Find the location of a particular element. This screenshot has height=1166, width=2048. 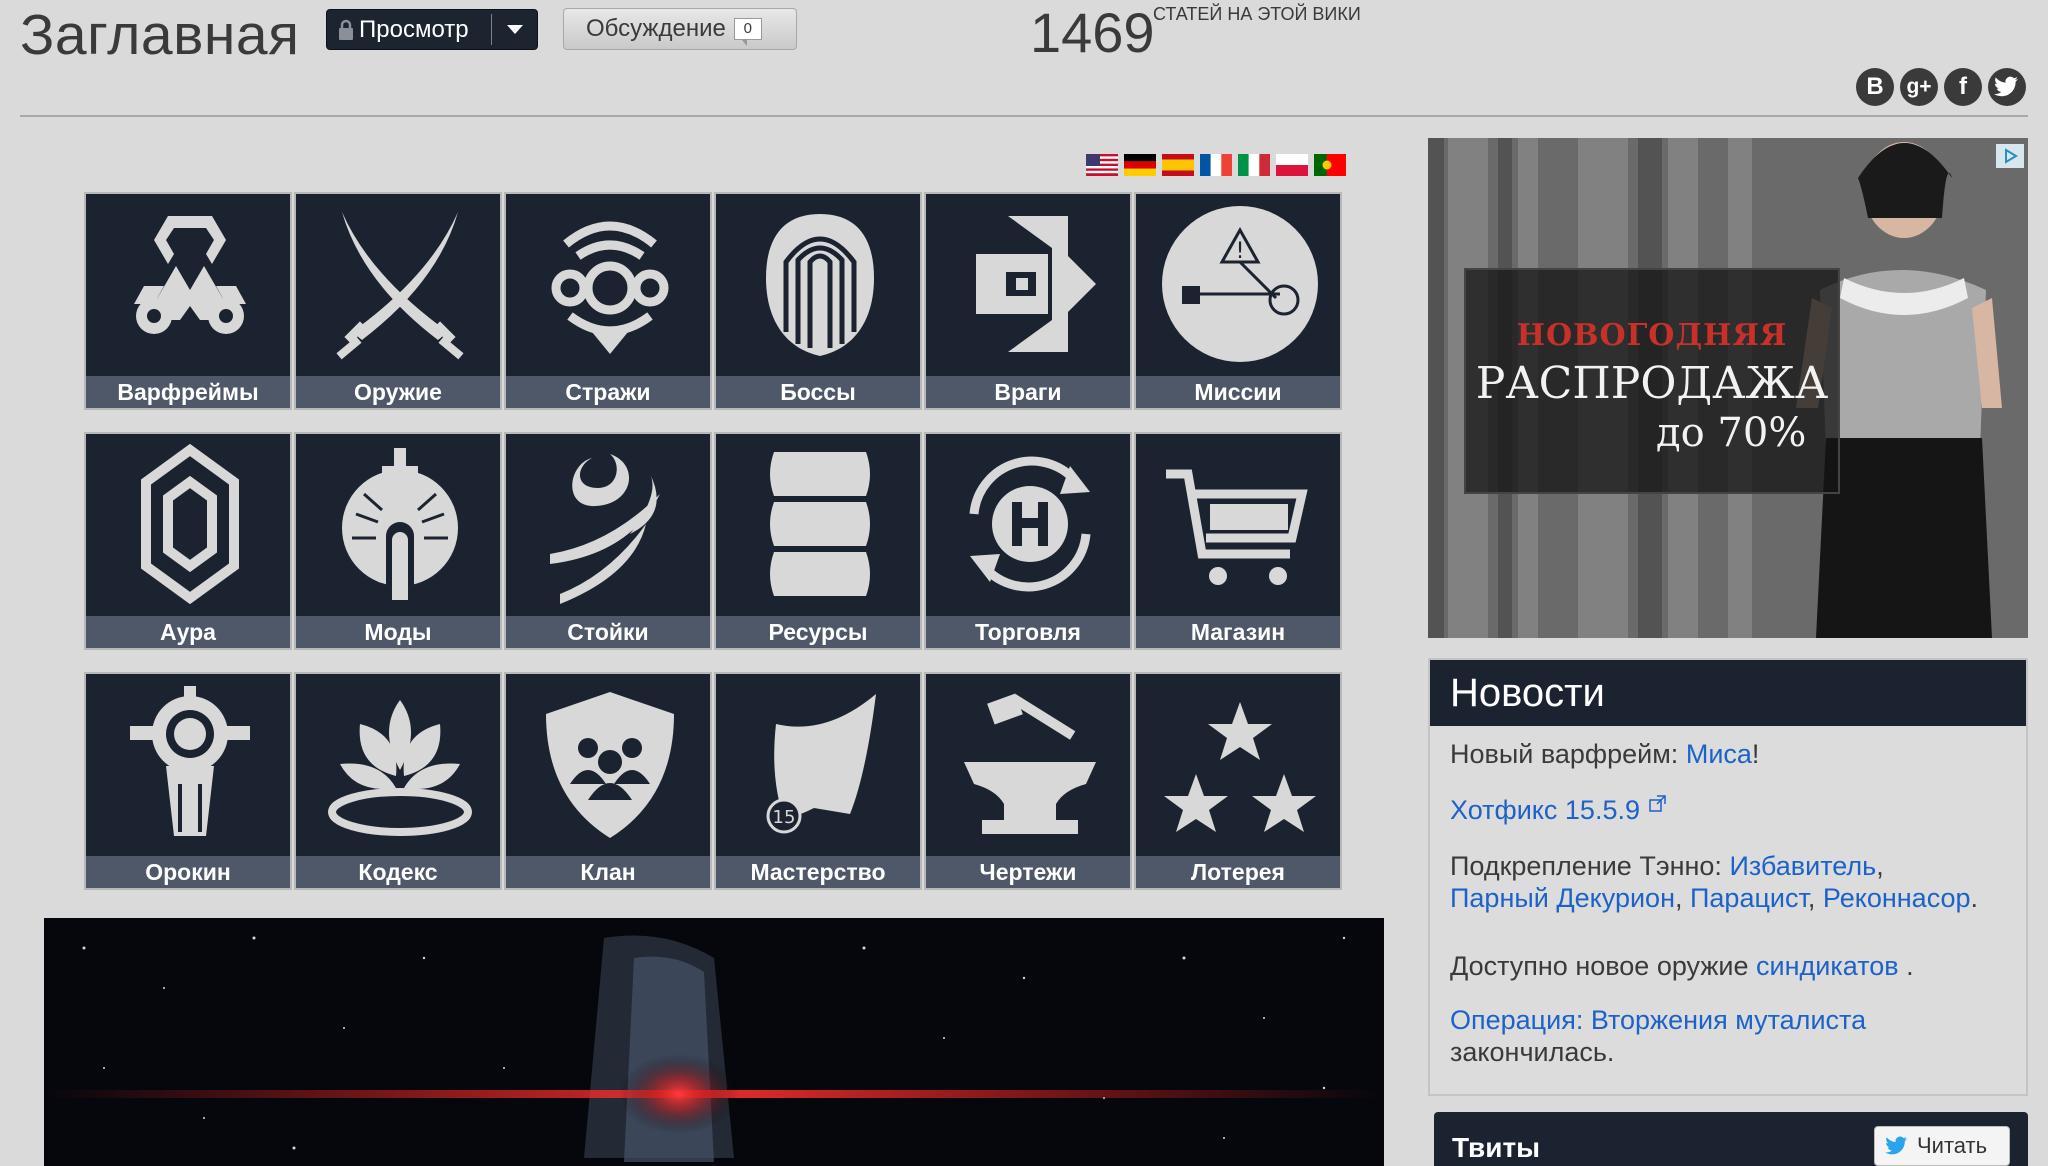

news-title: Новости is located at coordinates (1728, 693).